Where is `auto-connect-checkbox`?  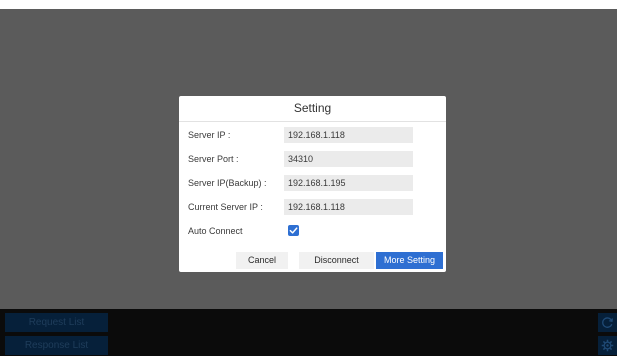 auto-connect-checkbox is located at coordinates (293, 230).